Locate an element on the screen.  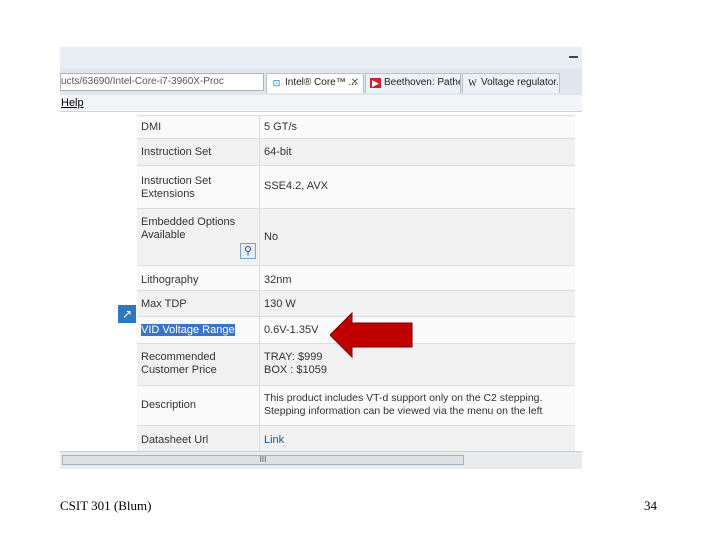
menu-help: Help is located at coordinates (72, 103).